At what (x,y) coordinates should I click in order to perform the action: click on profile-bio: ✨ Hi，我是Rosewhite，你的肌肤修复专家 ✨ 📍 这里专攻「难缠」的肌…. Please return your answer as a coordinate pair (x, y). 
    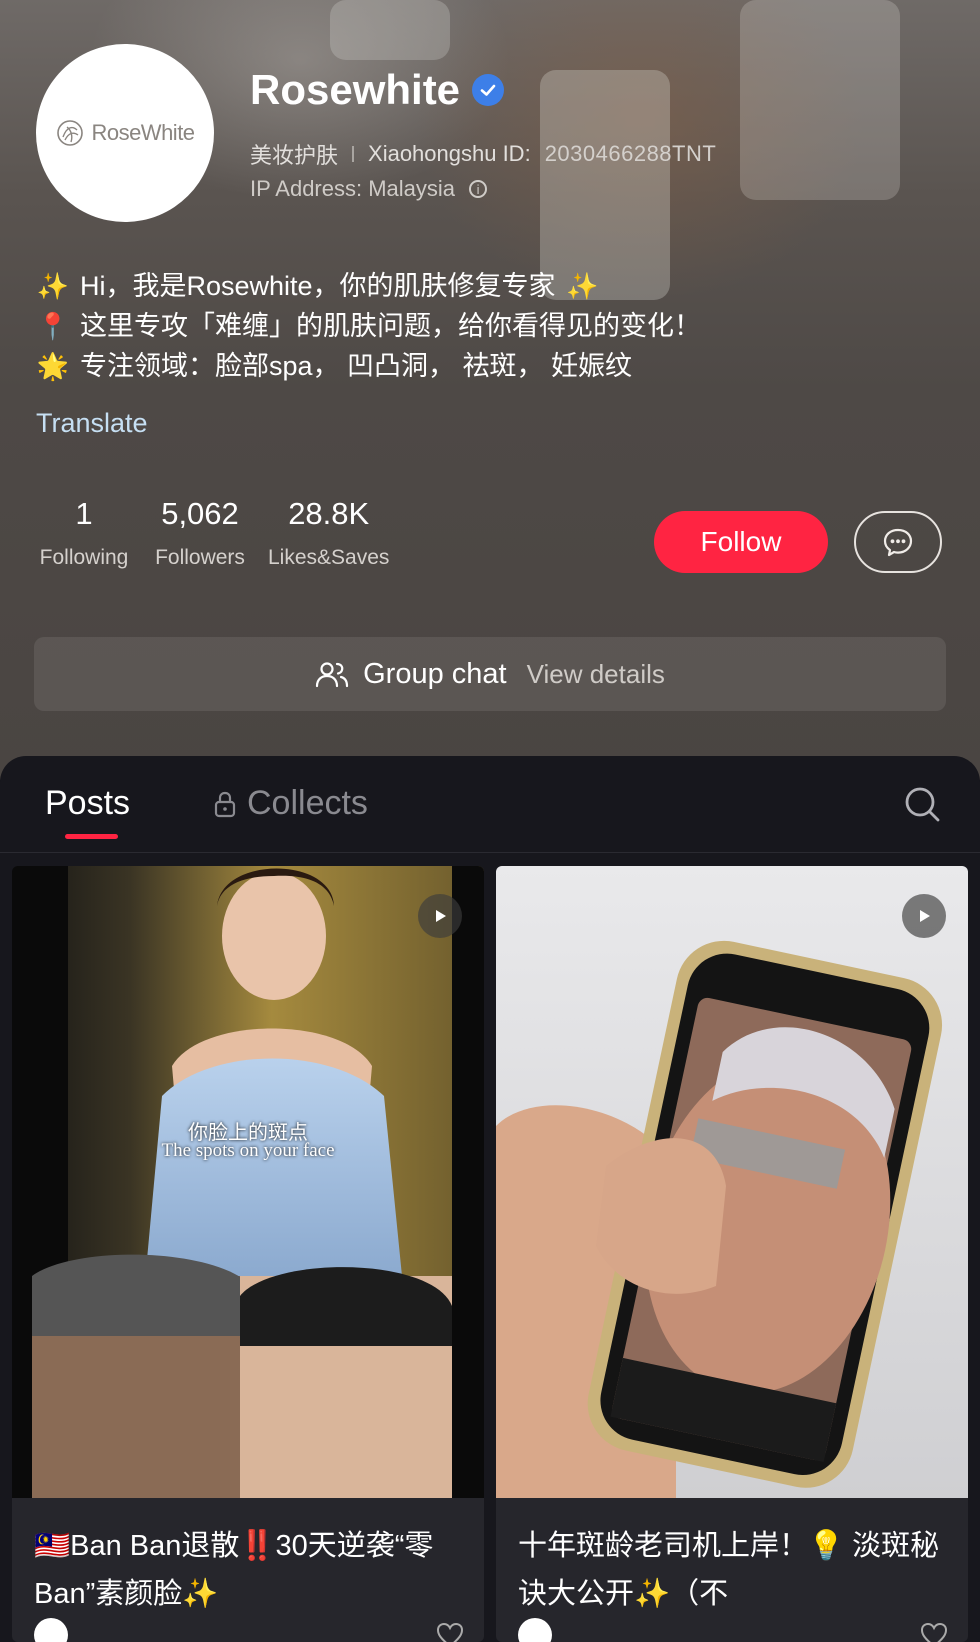
    Looking at the image, I should click on (486, 326).